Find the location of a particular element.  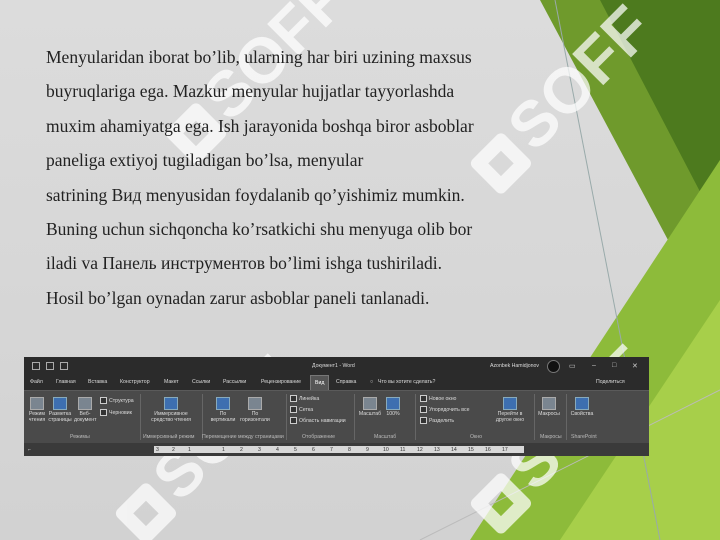

split-icon is located at coordinates (423, 420).